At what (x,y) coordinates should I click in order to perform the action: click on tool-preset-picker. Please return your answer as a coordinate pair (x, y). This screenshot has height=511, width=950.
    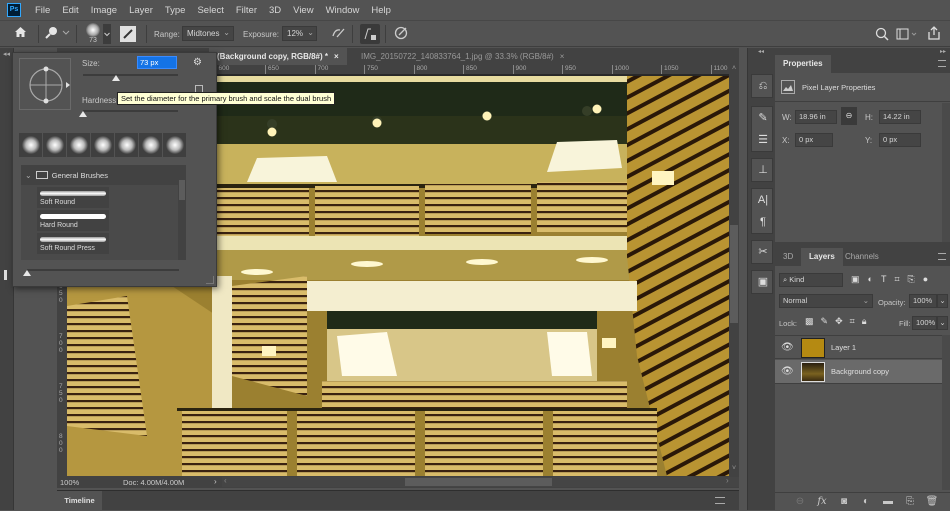
    Looking at the image, I should click on (57, 34).